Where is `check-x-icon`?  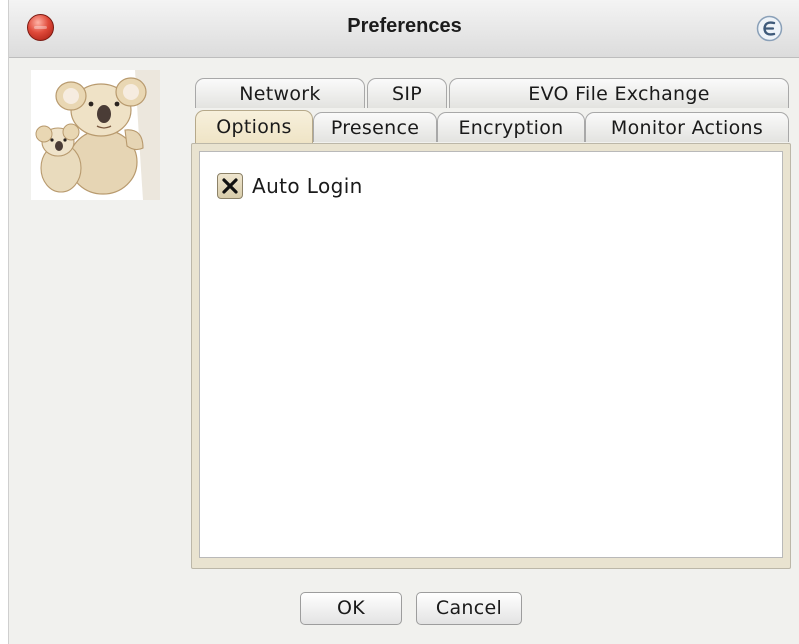 check-x-icon is located at coordinates (230, 186).